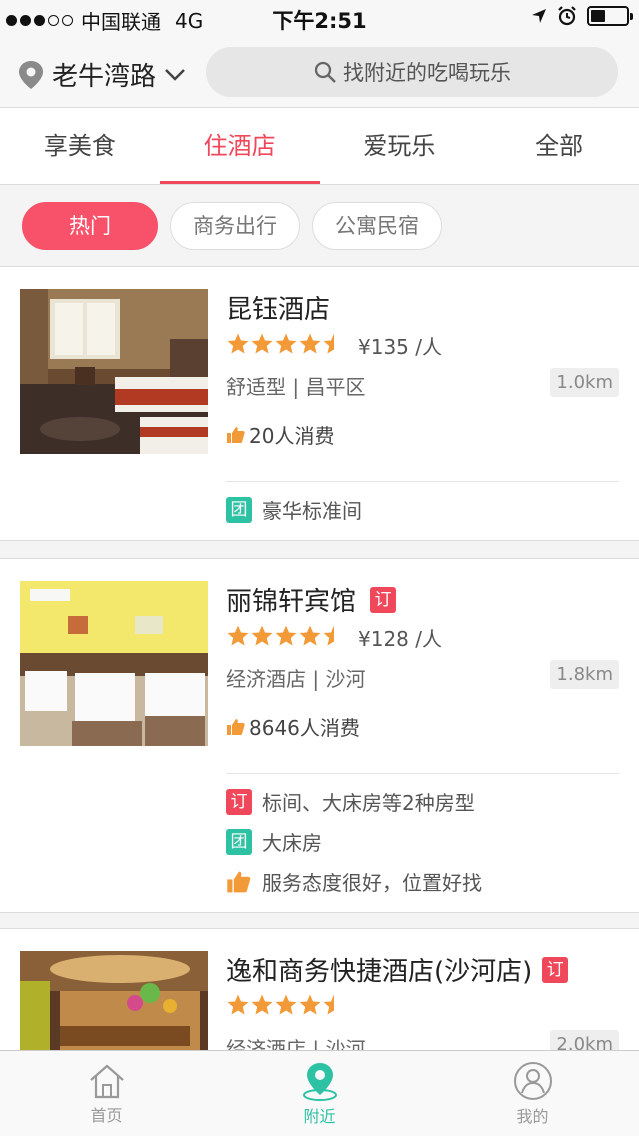 The width and height of the screenshot is (639, 1136). Describe the element at coordinates (539, 16) in the screenshot. I see `location-arrow-icon` at that location.